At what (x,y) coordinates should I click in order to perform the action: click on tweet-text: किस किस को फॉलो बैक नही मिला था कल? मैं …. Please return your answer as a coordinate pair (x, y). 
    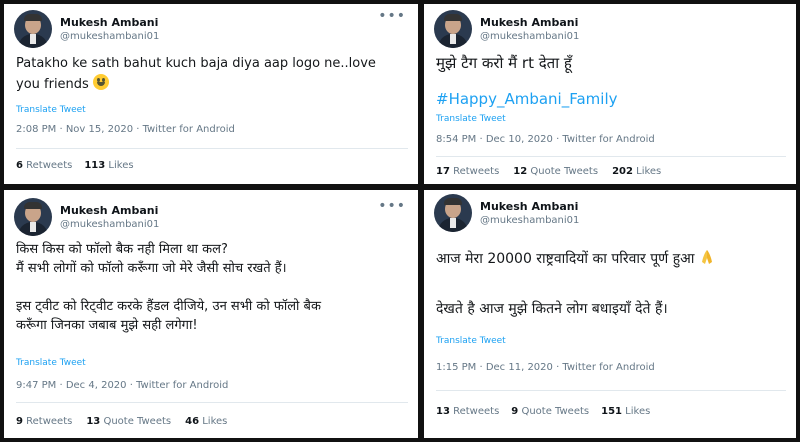
    Looking at the image, I should click on (212, 287).